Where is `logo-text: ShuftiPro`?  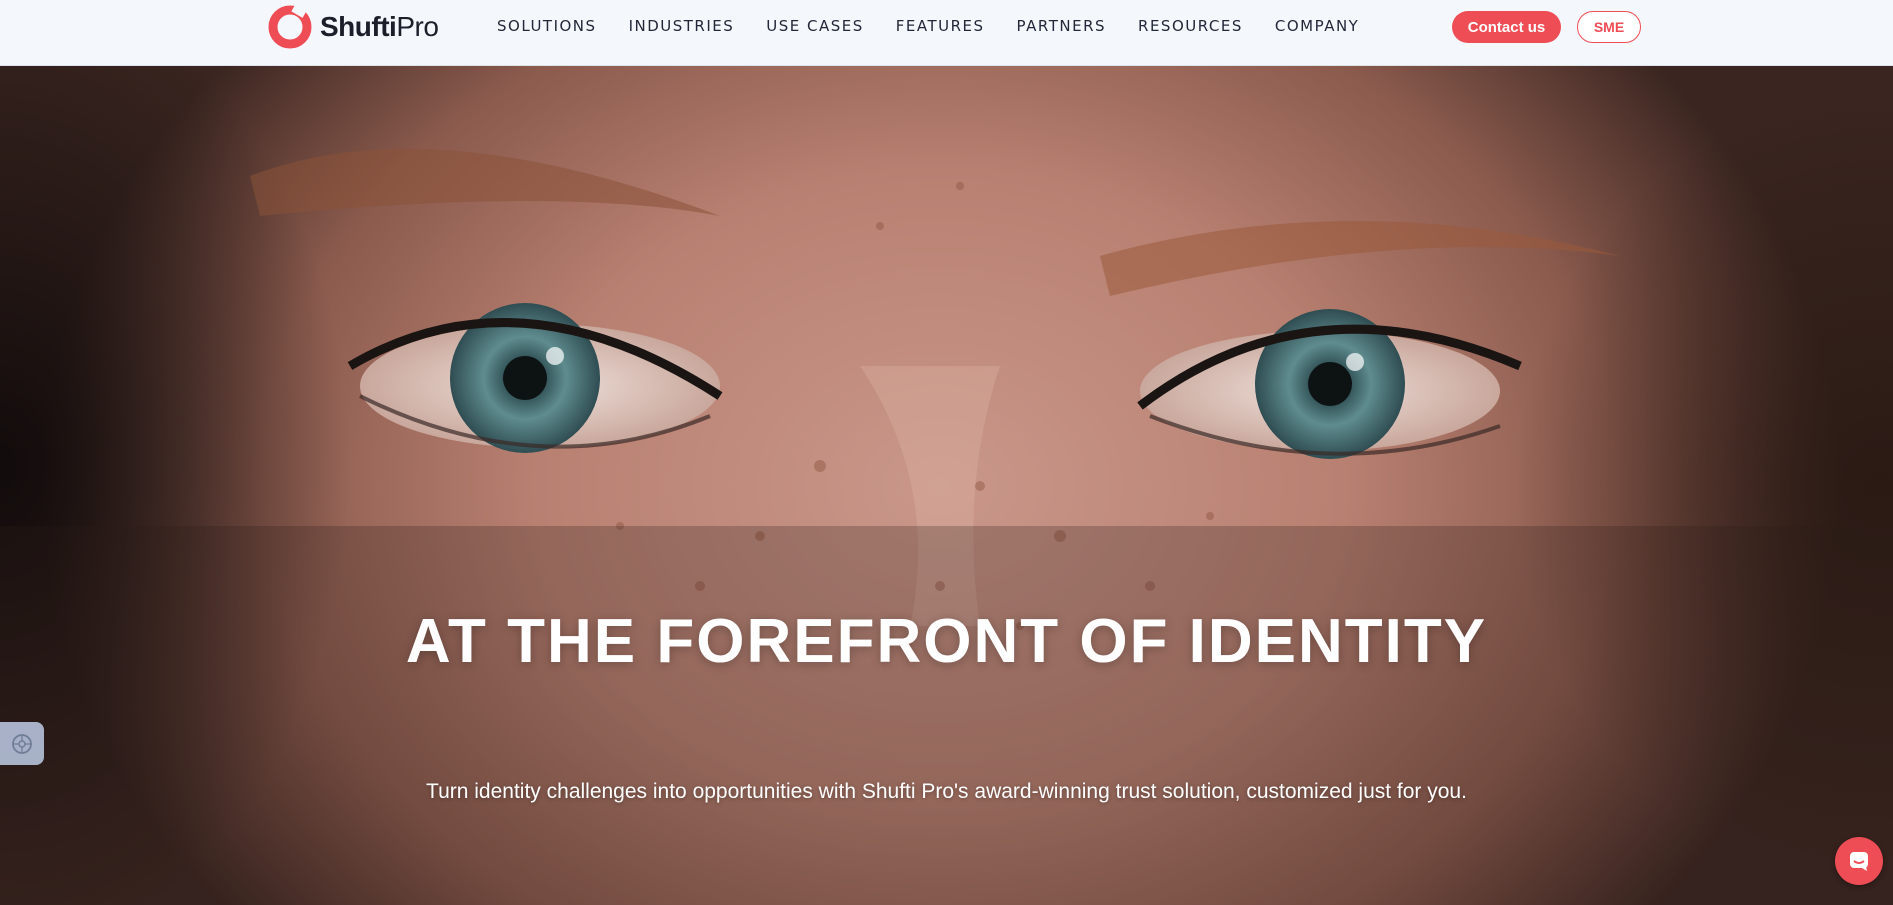 logo-text: ShuftiPro is located at coordinates (379, 27).